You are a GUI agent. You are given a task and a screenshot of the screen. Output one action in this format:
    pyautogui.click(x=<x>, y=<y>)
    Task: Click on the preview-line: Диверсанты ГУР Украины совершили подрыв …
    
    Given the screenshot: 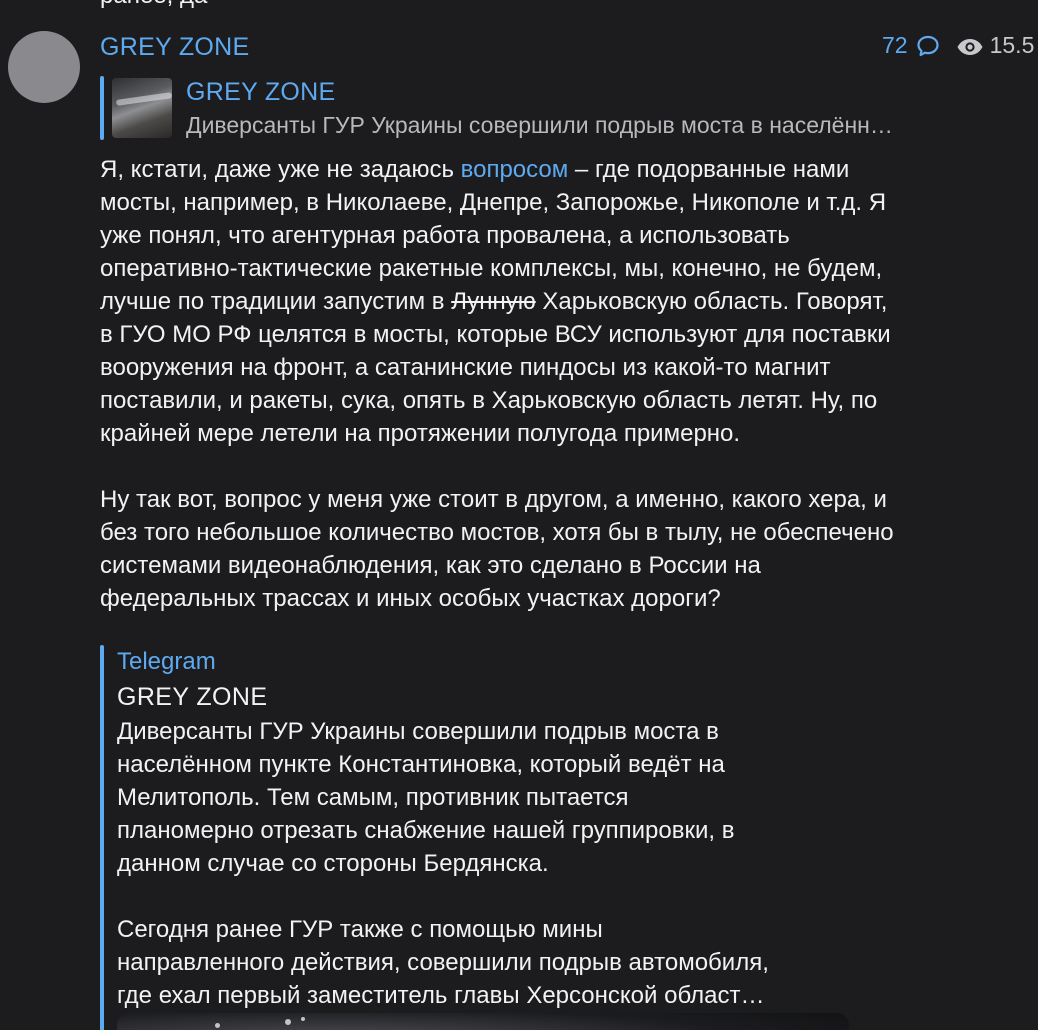 What is the action you would take?
    pyautogui.click(x=418, y=731)
    